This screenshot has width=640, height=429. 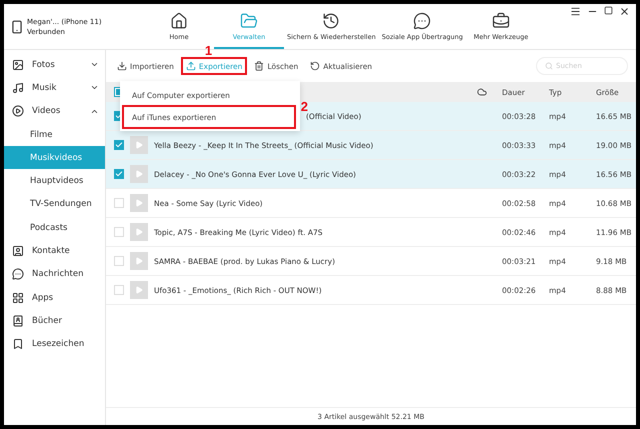 I want to click on folder-icon, so click(x=249, y=21).